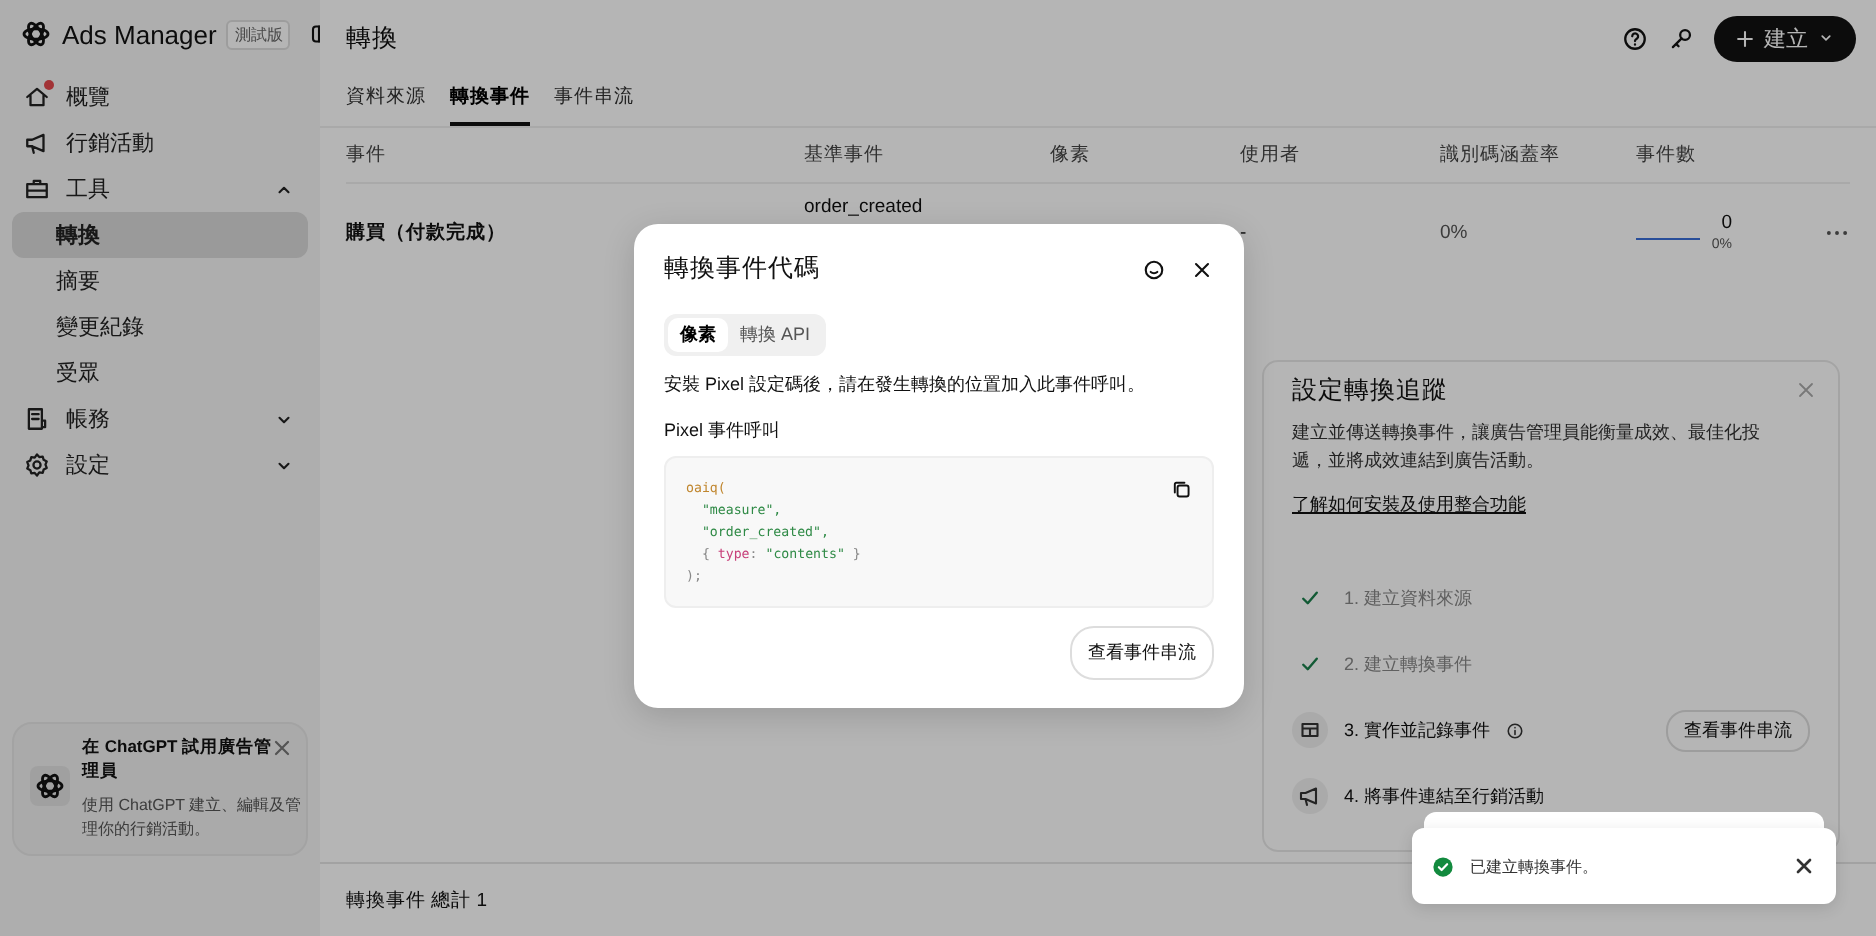 This screenshot has height=936, width=1876. What do you see at coordinates (743, 269) in the screenshot?
I see `modal-title: 轉換事件代碼` at bounding box center [743, 269].